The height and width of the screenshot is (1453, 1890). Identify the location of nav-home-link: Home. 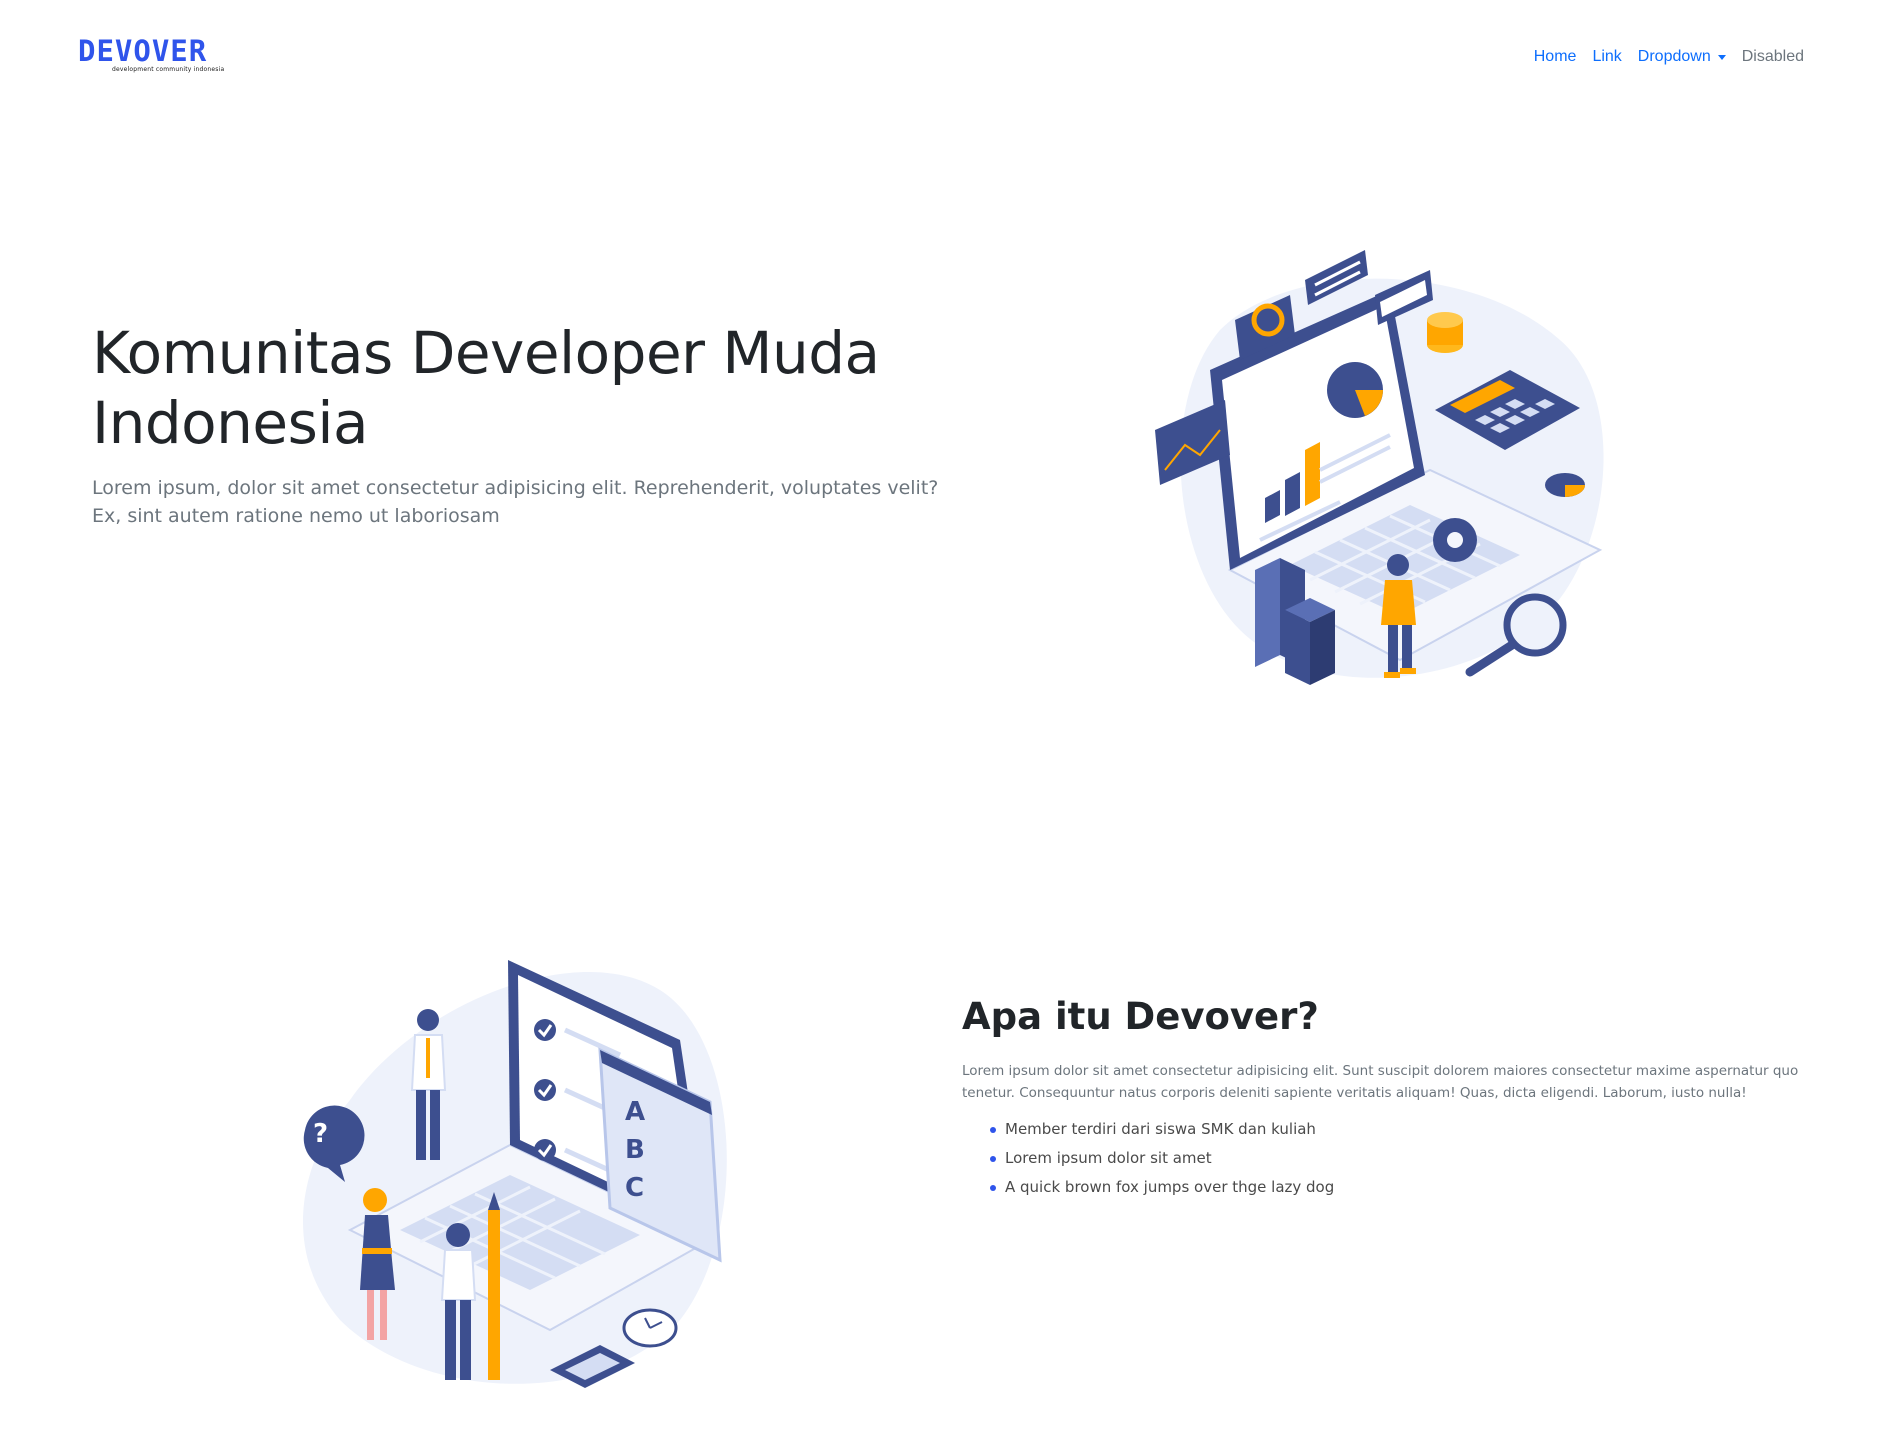
(1555, 57).